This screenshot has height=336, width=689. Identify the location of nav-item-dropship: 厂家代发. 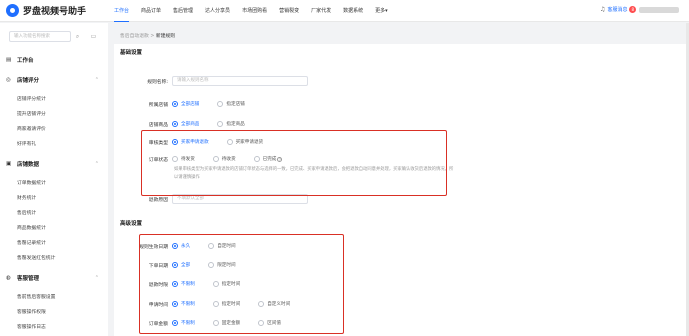
(321, 11).